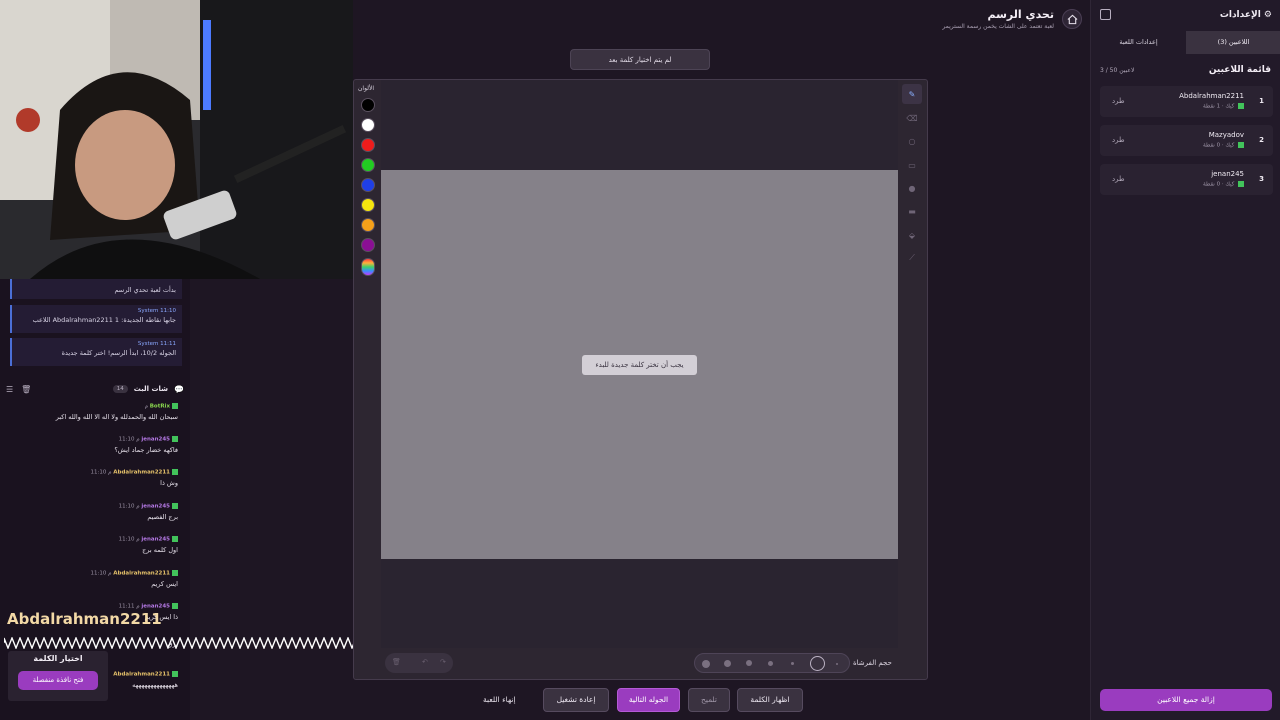 The height and width of the screenshot is (720, 1280). Describe the element at coordinates (443, 662) in the screenshot. I see `redo-icon: ↷` at that location.